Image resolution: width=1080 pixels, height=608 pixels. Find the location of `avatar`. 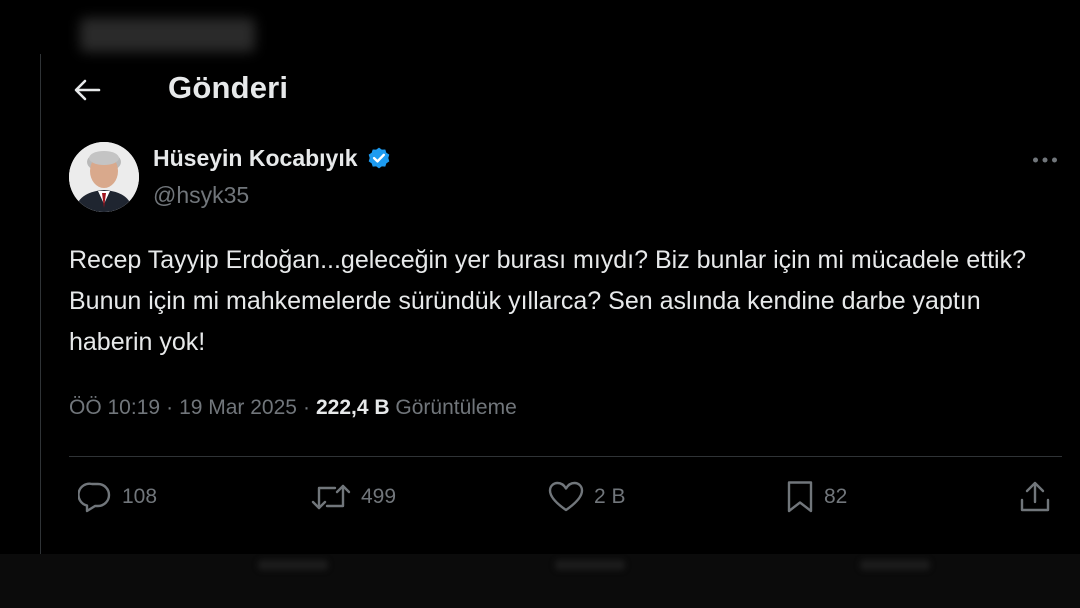

avatar is located at coordinates (104, 177).